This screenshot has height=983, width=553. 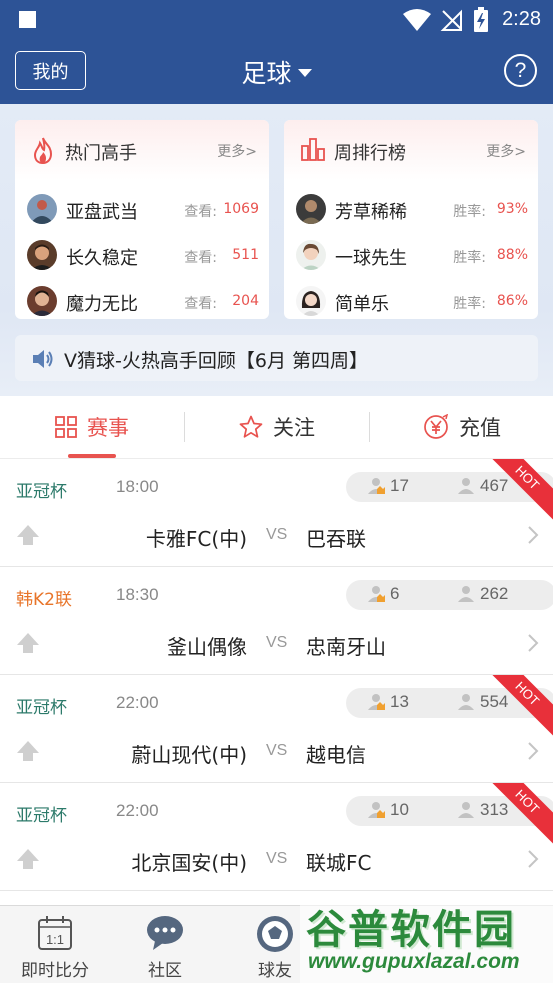 I want to click on user-count-value: 262, so click(x=494, y=593).